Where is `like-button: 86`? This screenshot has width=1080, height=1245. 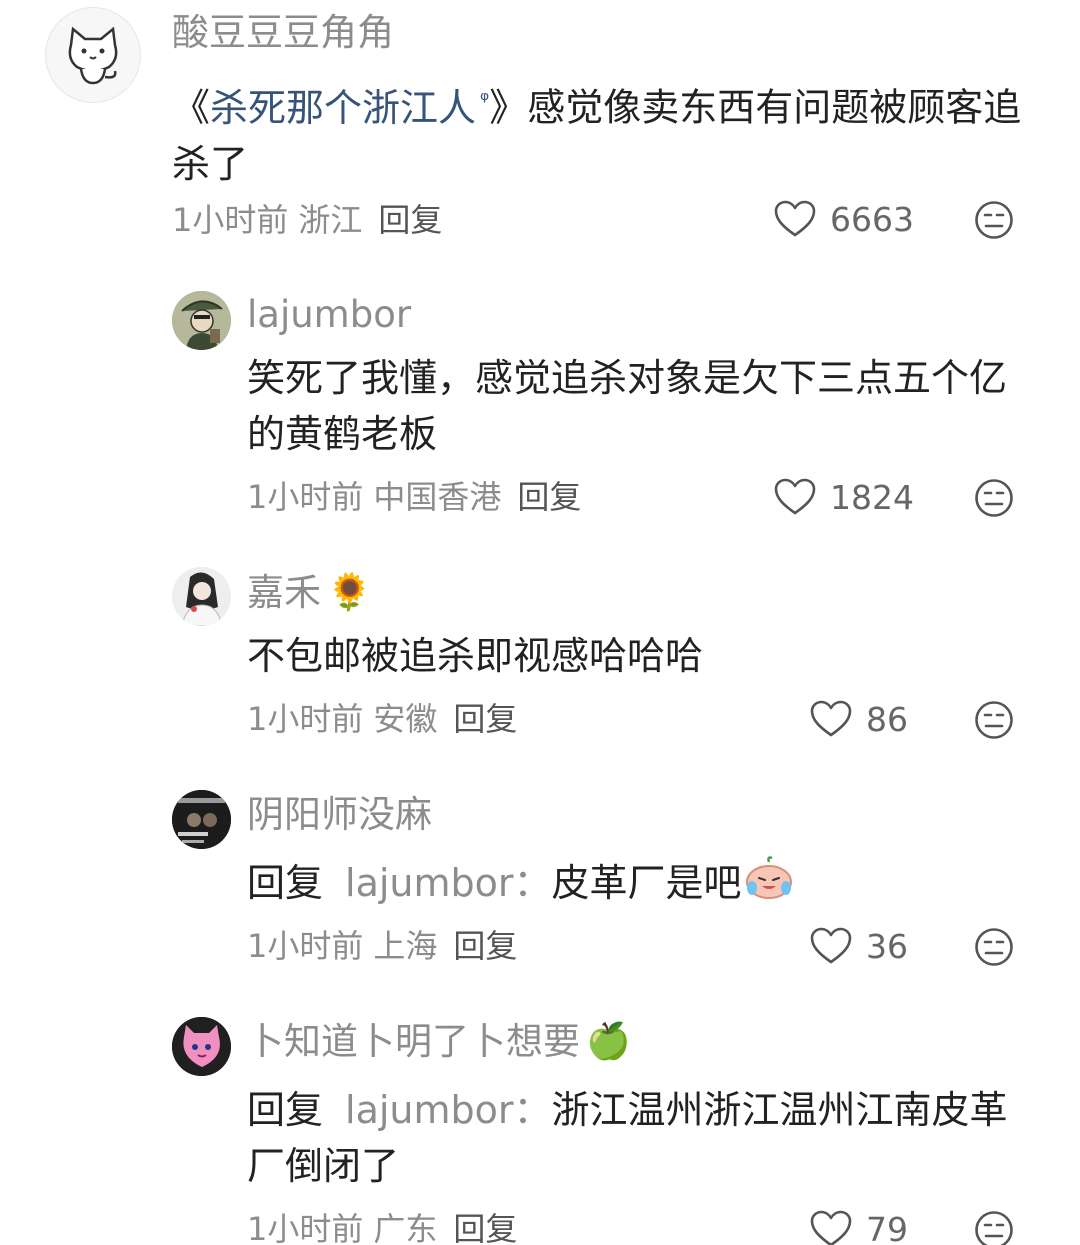 like-button: 86 is located at coordinates (859, 719).